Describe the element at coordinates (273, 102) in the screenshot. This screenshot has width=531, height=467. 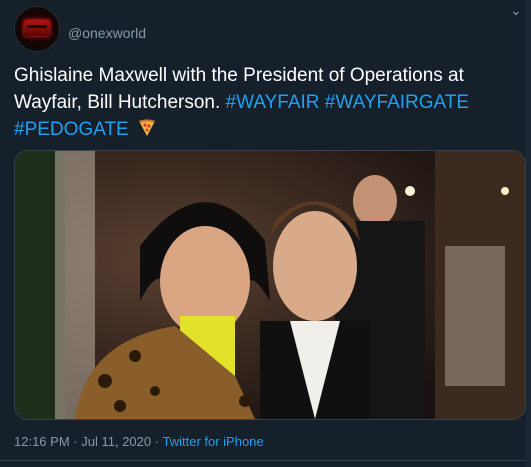
I see `hashtag-wayfair: #WAYFAIR` at that location.